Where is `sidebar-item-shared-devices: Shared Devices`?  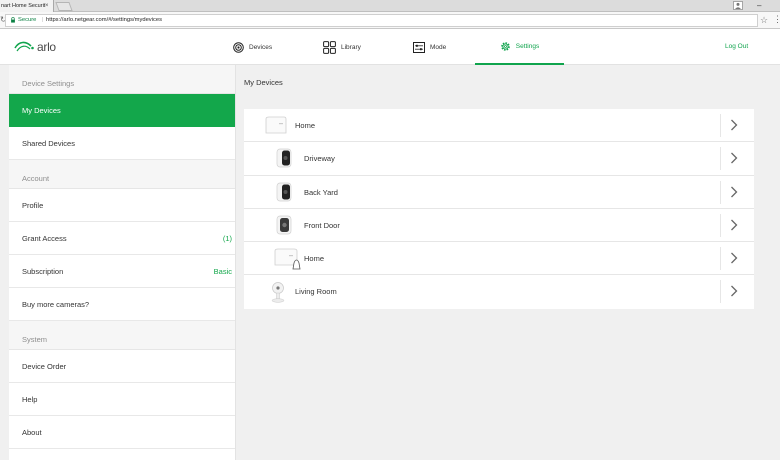
sidebar-item-shared-devices: Shared Devices is located at coordinates (122, 143).